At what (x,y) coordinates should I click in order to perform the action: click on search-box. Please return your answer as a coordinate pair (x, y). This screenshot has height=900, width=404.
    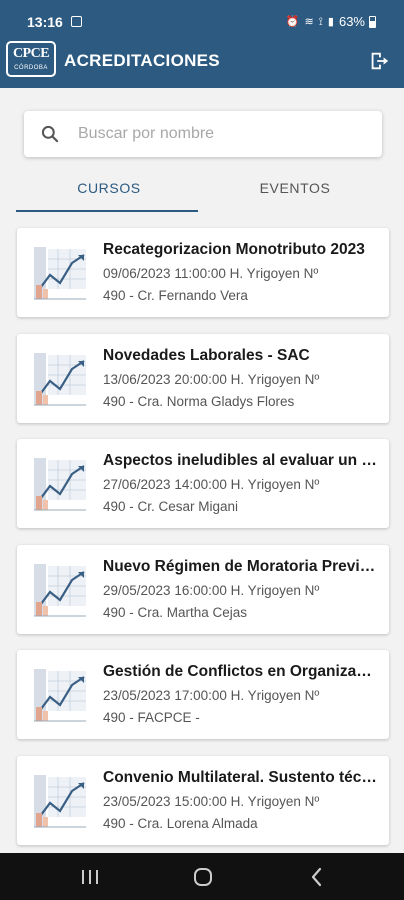
    Looking at the image, I should click on (203, 134).